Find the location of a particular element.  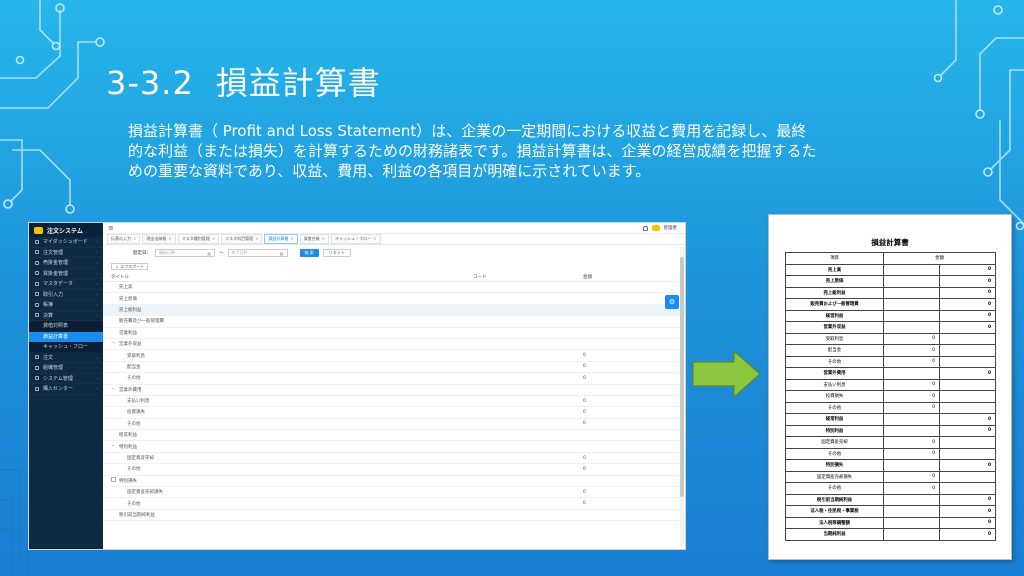

sidebar-item: マイダッシュボード › is located at coordinates (66, 242).